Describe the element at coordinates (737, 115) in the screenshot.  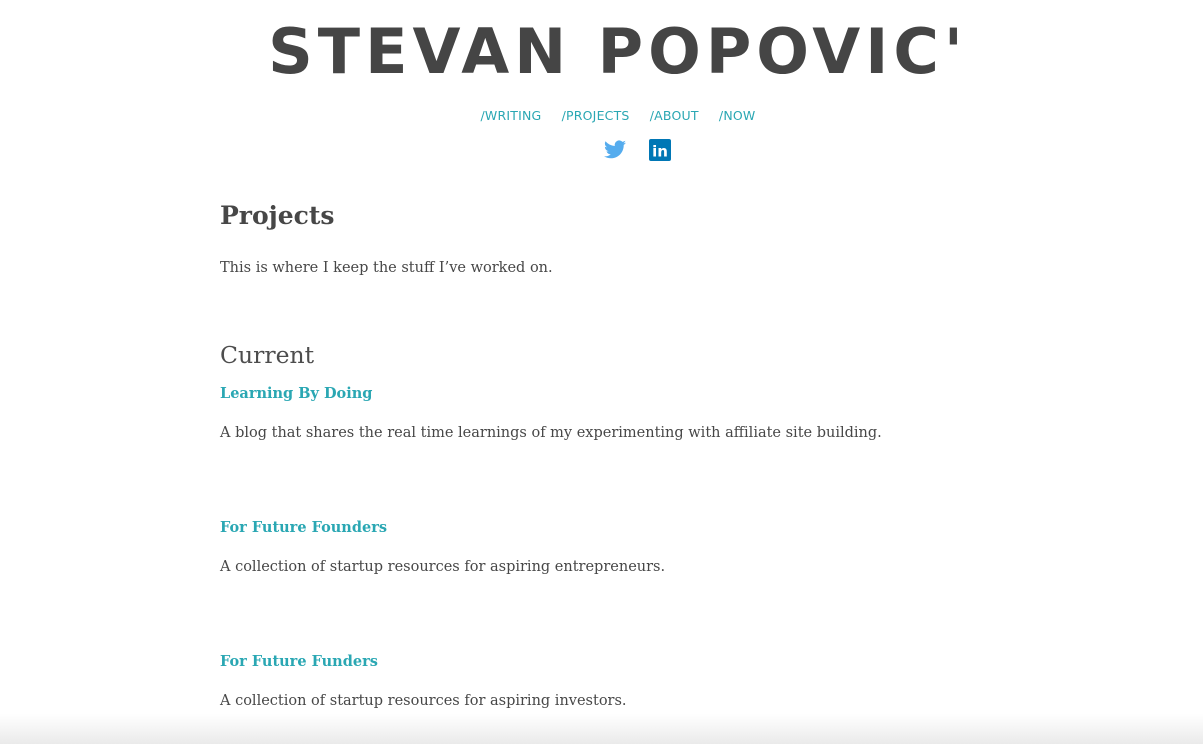
I see `nav-item-now: /NOW` at that location.